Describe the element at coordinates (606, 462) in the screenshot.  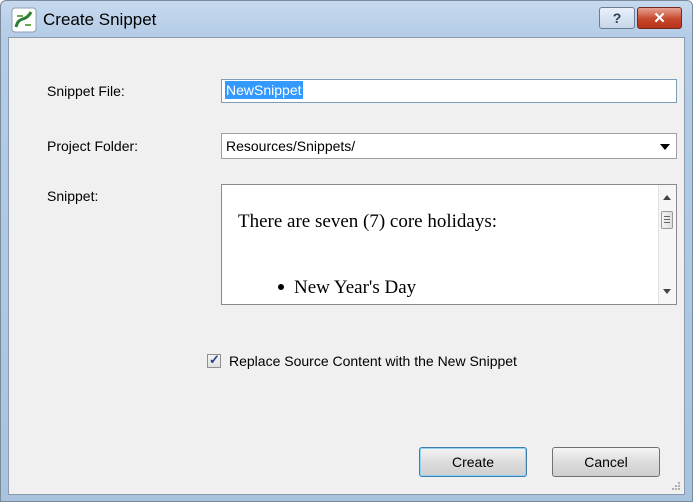
I see `cancel-button: Cancel` at that location.